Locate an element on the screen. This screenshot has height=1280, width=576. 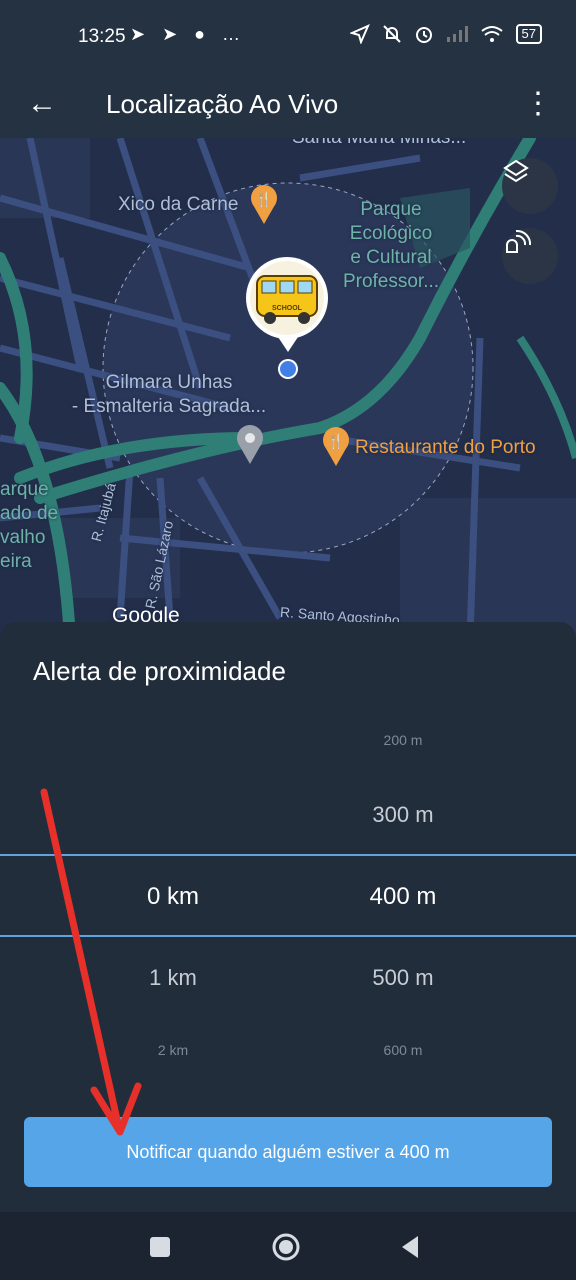
sheet-title: Alerta de proximidade is located at coordinates (159, 671).